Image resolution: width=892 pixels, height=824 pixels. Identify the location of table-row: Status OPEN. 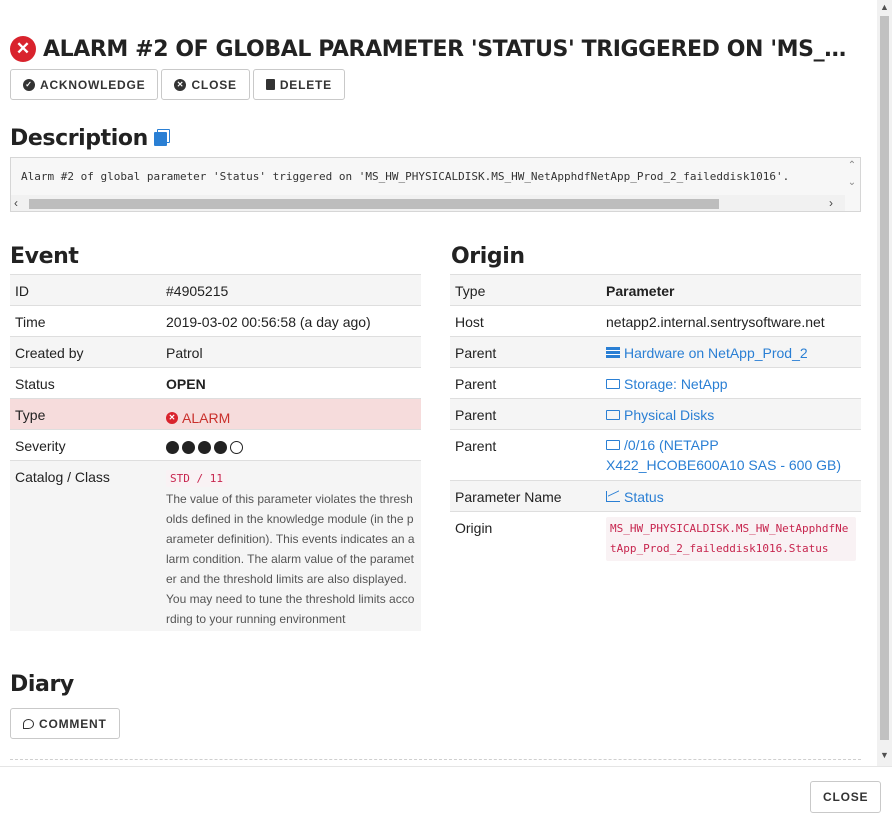
(215, 383).